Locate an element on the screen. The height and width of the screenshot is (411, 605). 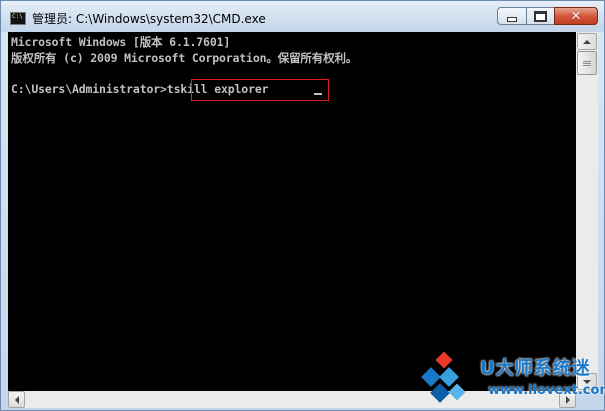
vertical-scrollbar is located at coordinates (587, 211).